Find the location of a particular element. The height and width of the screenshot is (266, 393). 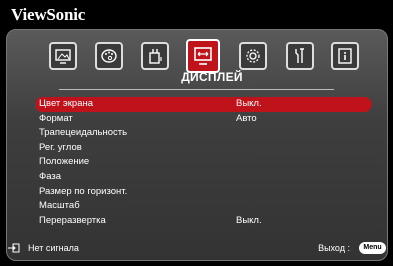

menu-item-screen-color: Цвет экрана Выкл. is located at coordinates (203, 104).